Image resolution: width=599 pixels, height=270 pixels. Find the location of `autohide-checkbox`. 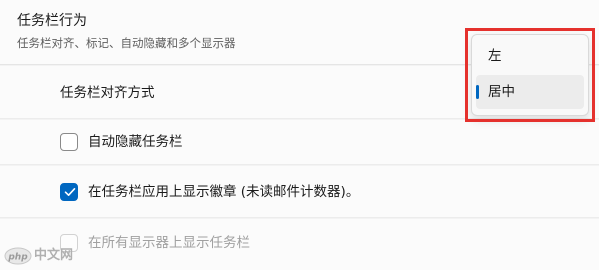

autohide-checkbox is located at coordinates (69, 142).